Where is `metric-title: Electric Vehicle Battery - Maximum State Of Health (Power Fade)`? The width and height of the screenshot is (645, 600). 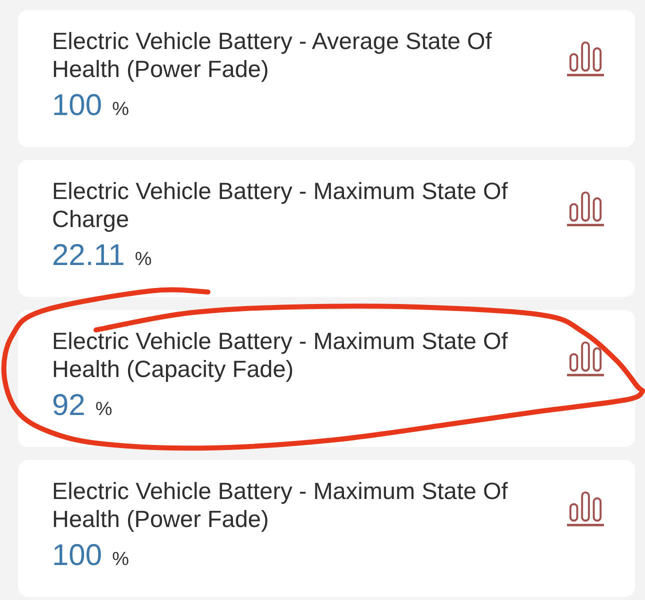 metric-title: Electric Vehicle Battery - Maximum State Of Health (Power Fade) is located at coordinates (280, 505).